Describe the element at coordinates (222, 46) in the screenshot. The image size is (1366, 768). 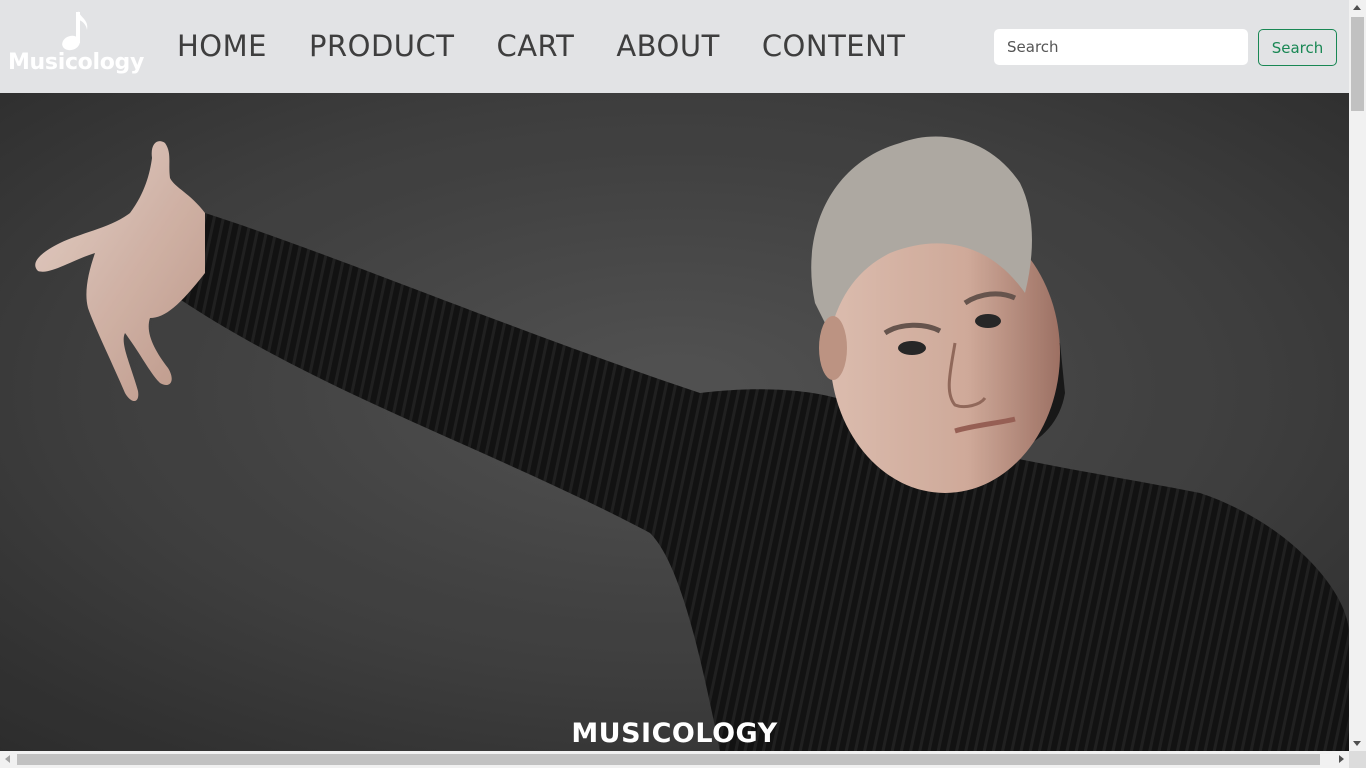
I see `nav-link-home: HOME` at that location.